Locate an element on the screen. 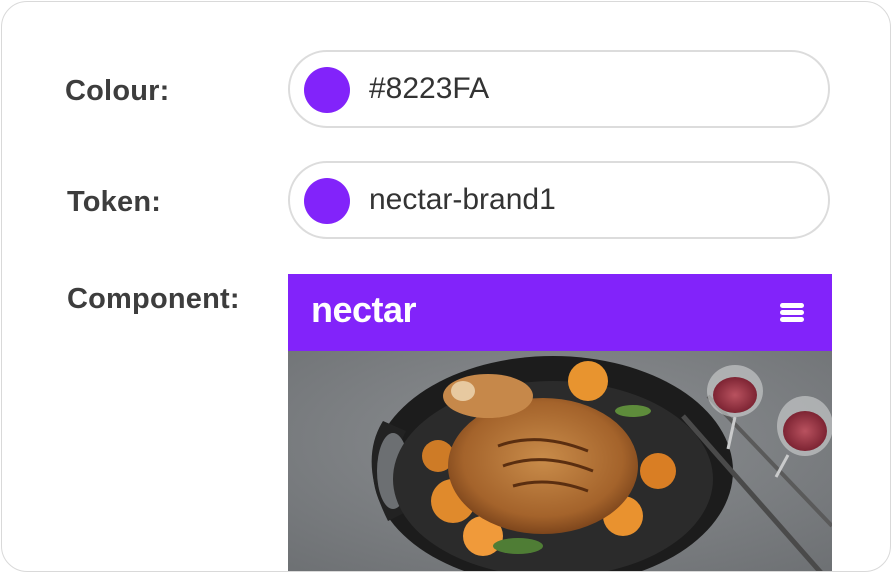  colour-field: #8223FA is located at coordinates (559, 89).